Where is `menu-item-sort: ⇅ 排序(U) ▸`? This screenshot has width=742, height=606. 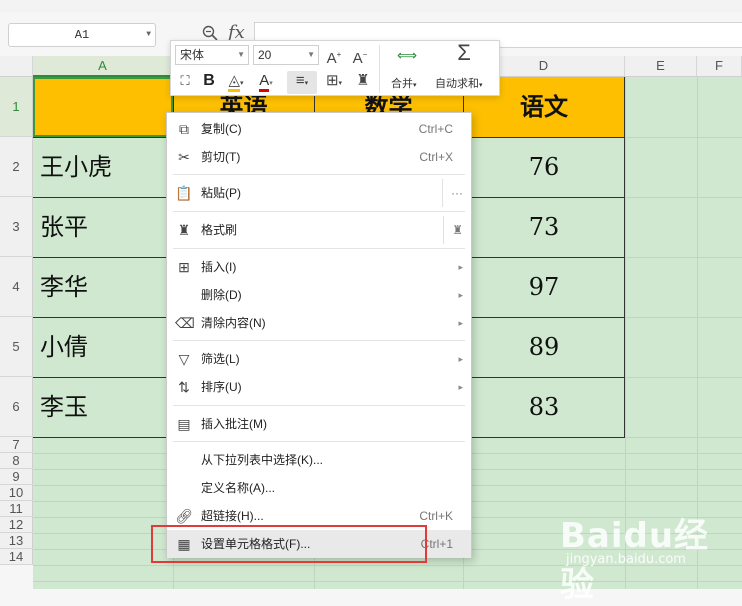 menu-item-sort: ⇅ 排序(U) ▸ is located at coordinates (319, 387).